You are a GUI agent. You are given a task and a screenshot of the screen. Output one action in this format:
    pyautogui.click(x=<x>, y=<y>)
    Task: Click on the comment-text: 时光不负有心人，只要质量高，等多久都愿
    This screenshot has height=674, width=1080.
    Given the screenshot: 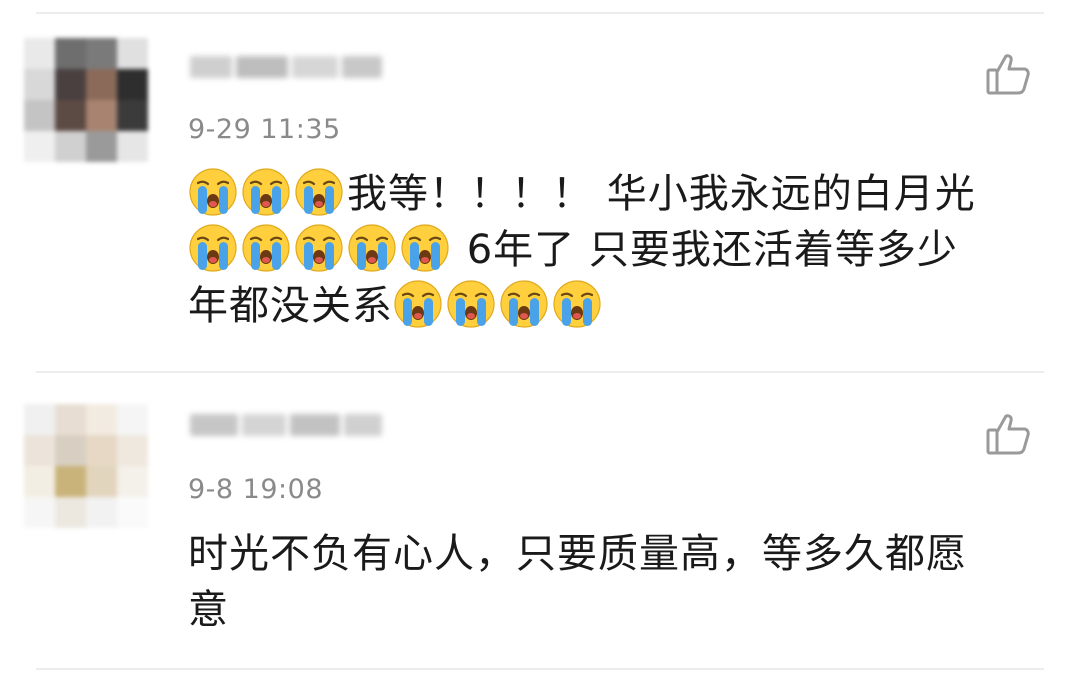 What is the action you would take?
    pyautogui.click(x=577, y=554)
    